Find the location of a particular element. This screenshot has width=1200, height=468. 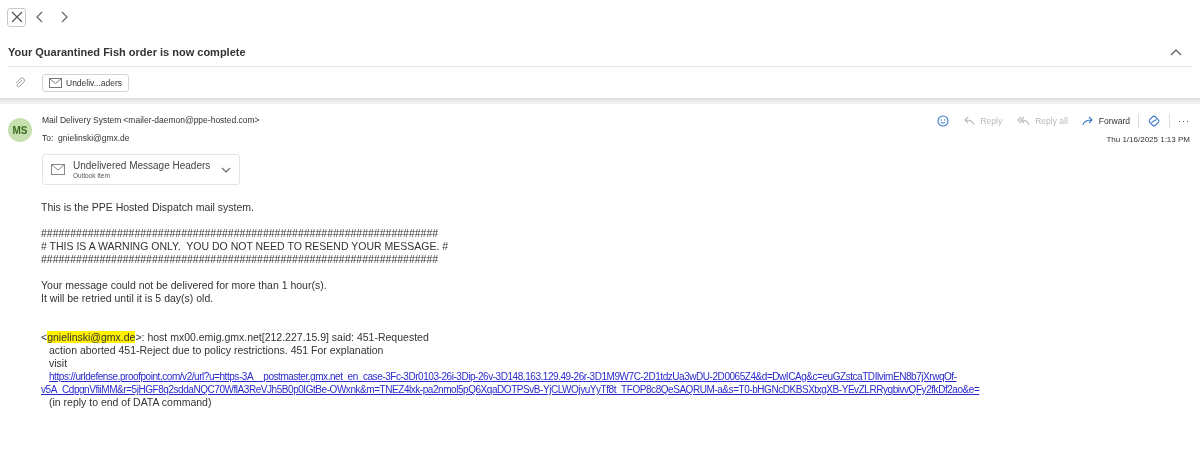

body-text: Your message could not be delivered for more than 1 hour(s). is located at coordinates (184, 285).